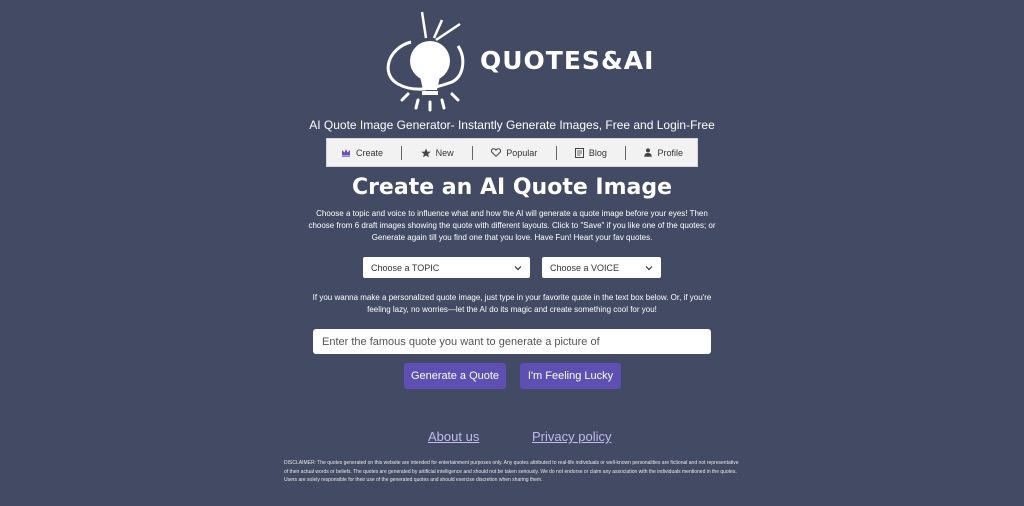 This screenshot has height=506, width=1024. Describe the element at coordinates (455, 376) in the screenshot. I see `generate-quote-button: Generate a Quote` at that location.